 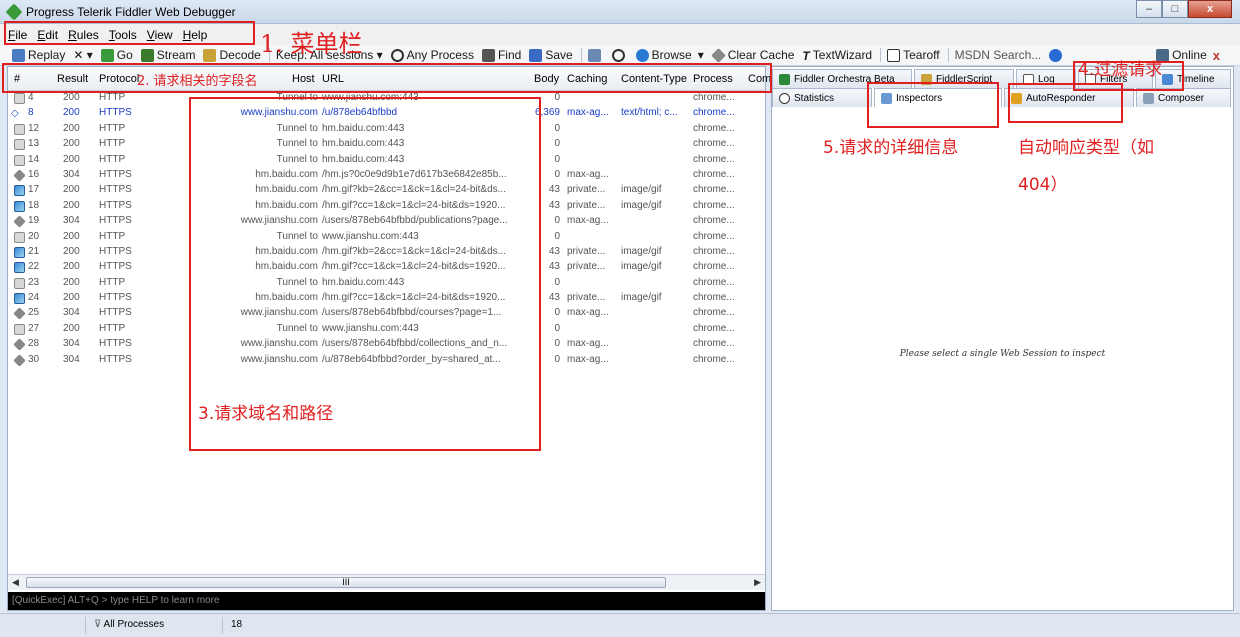 I want to click on scroll-left-icon: ◀, so click(x=15, y=582).